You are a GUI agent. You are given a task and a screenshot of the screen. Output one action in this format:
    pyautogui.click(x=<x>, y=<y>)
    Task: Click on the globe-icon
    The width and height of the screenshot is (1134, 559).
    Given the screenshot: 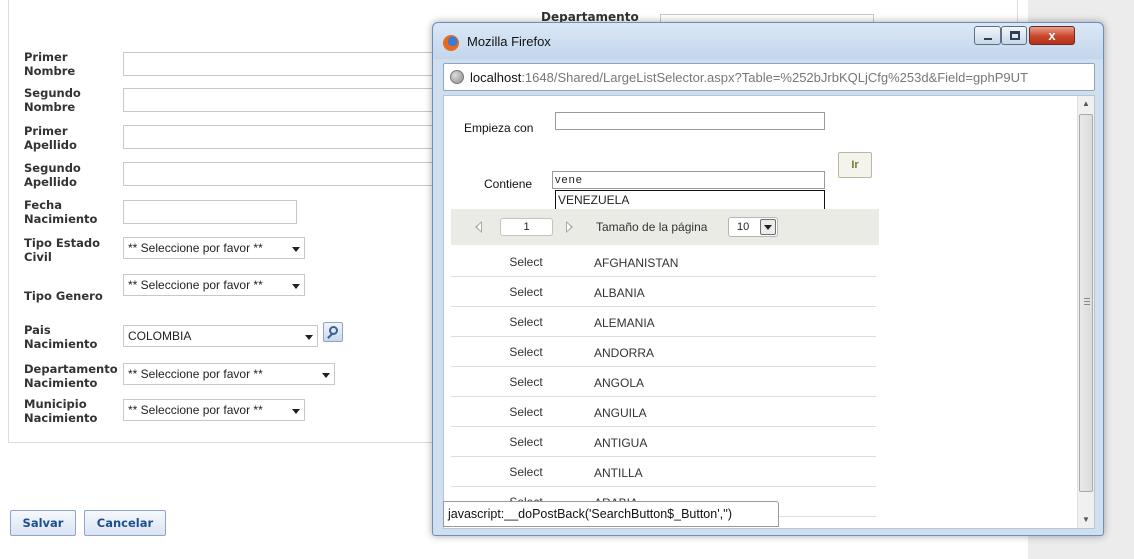 What is the action you would take?
    pyautogui.click(x=457, y=77)
    